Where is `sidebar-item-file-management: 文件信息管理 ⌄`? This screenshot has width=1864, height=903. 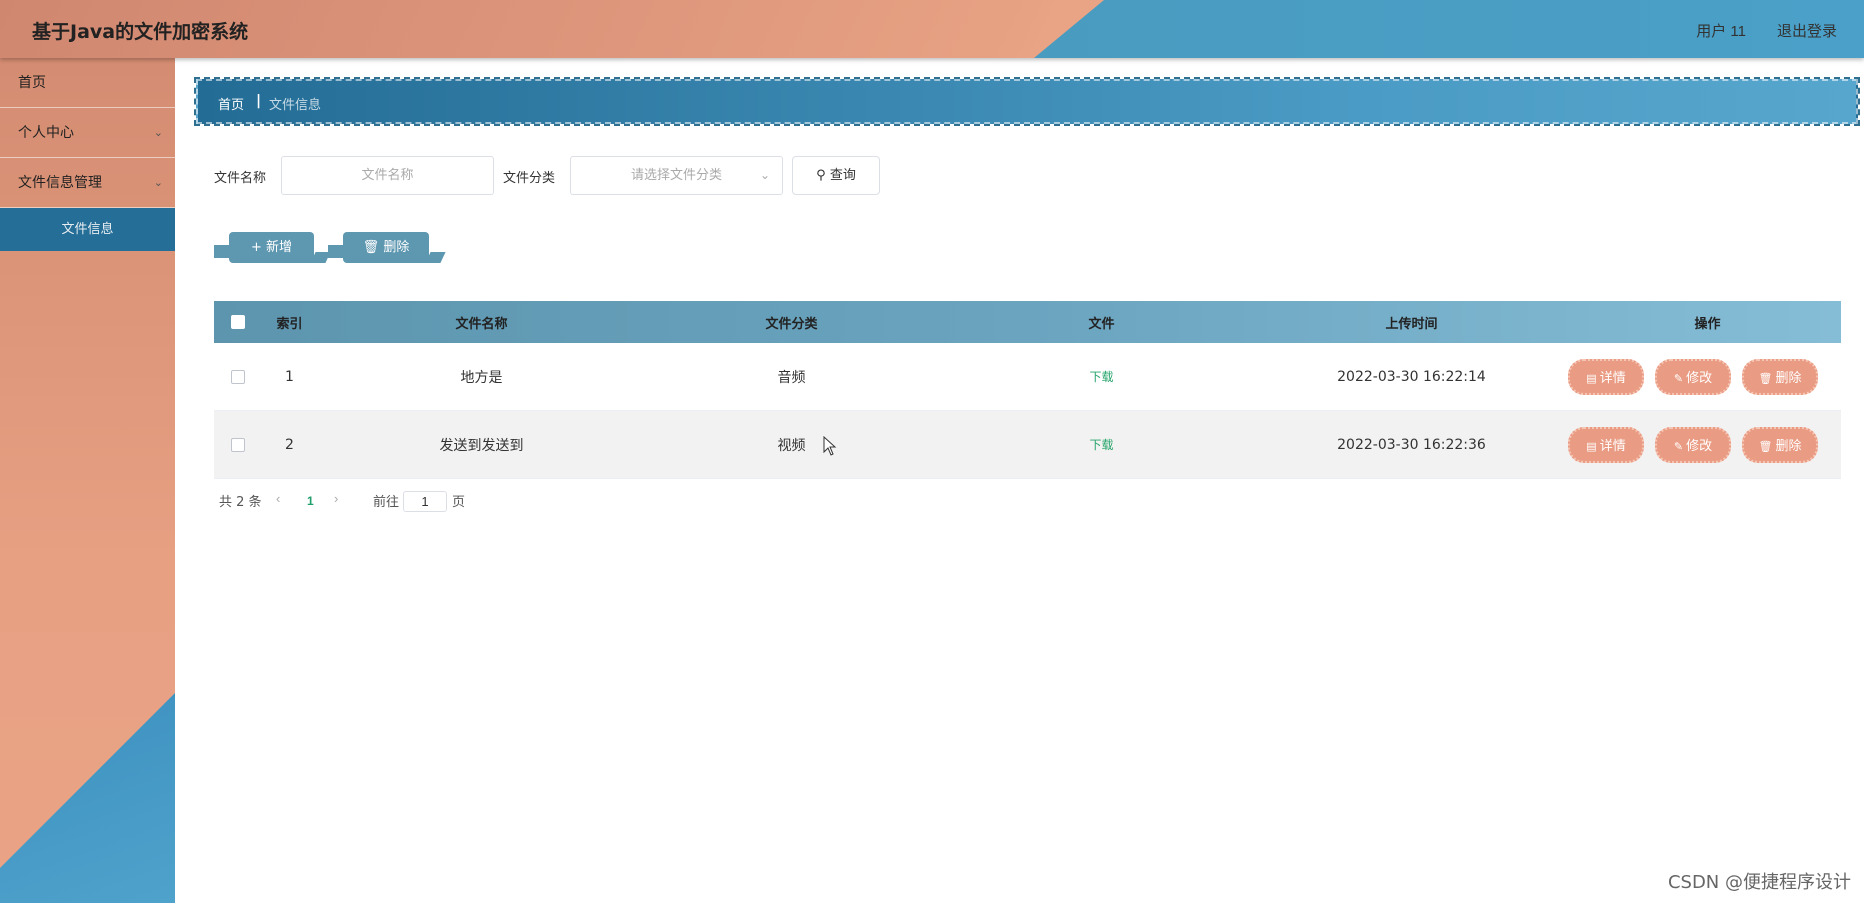 sidebar-item-file-management: 文件信息管理 ⌄ is located at coordinates (87, 183).